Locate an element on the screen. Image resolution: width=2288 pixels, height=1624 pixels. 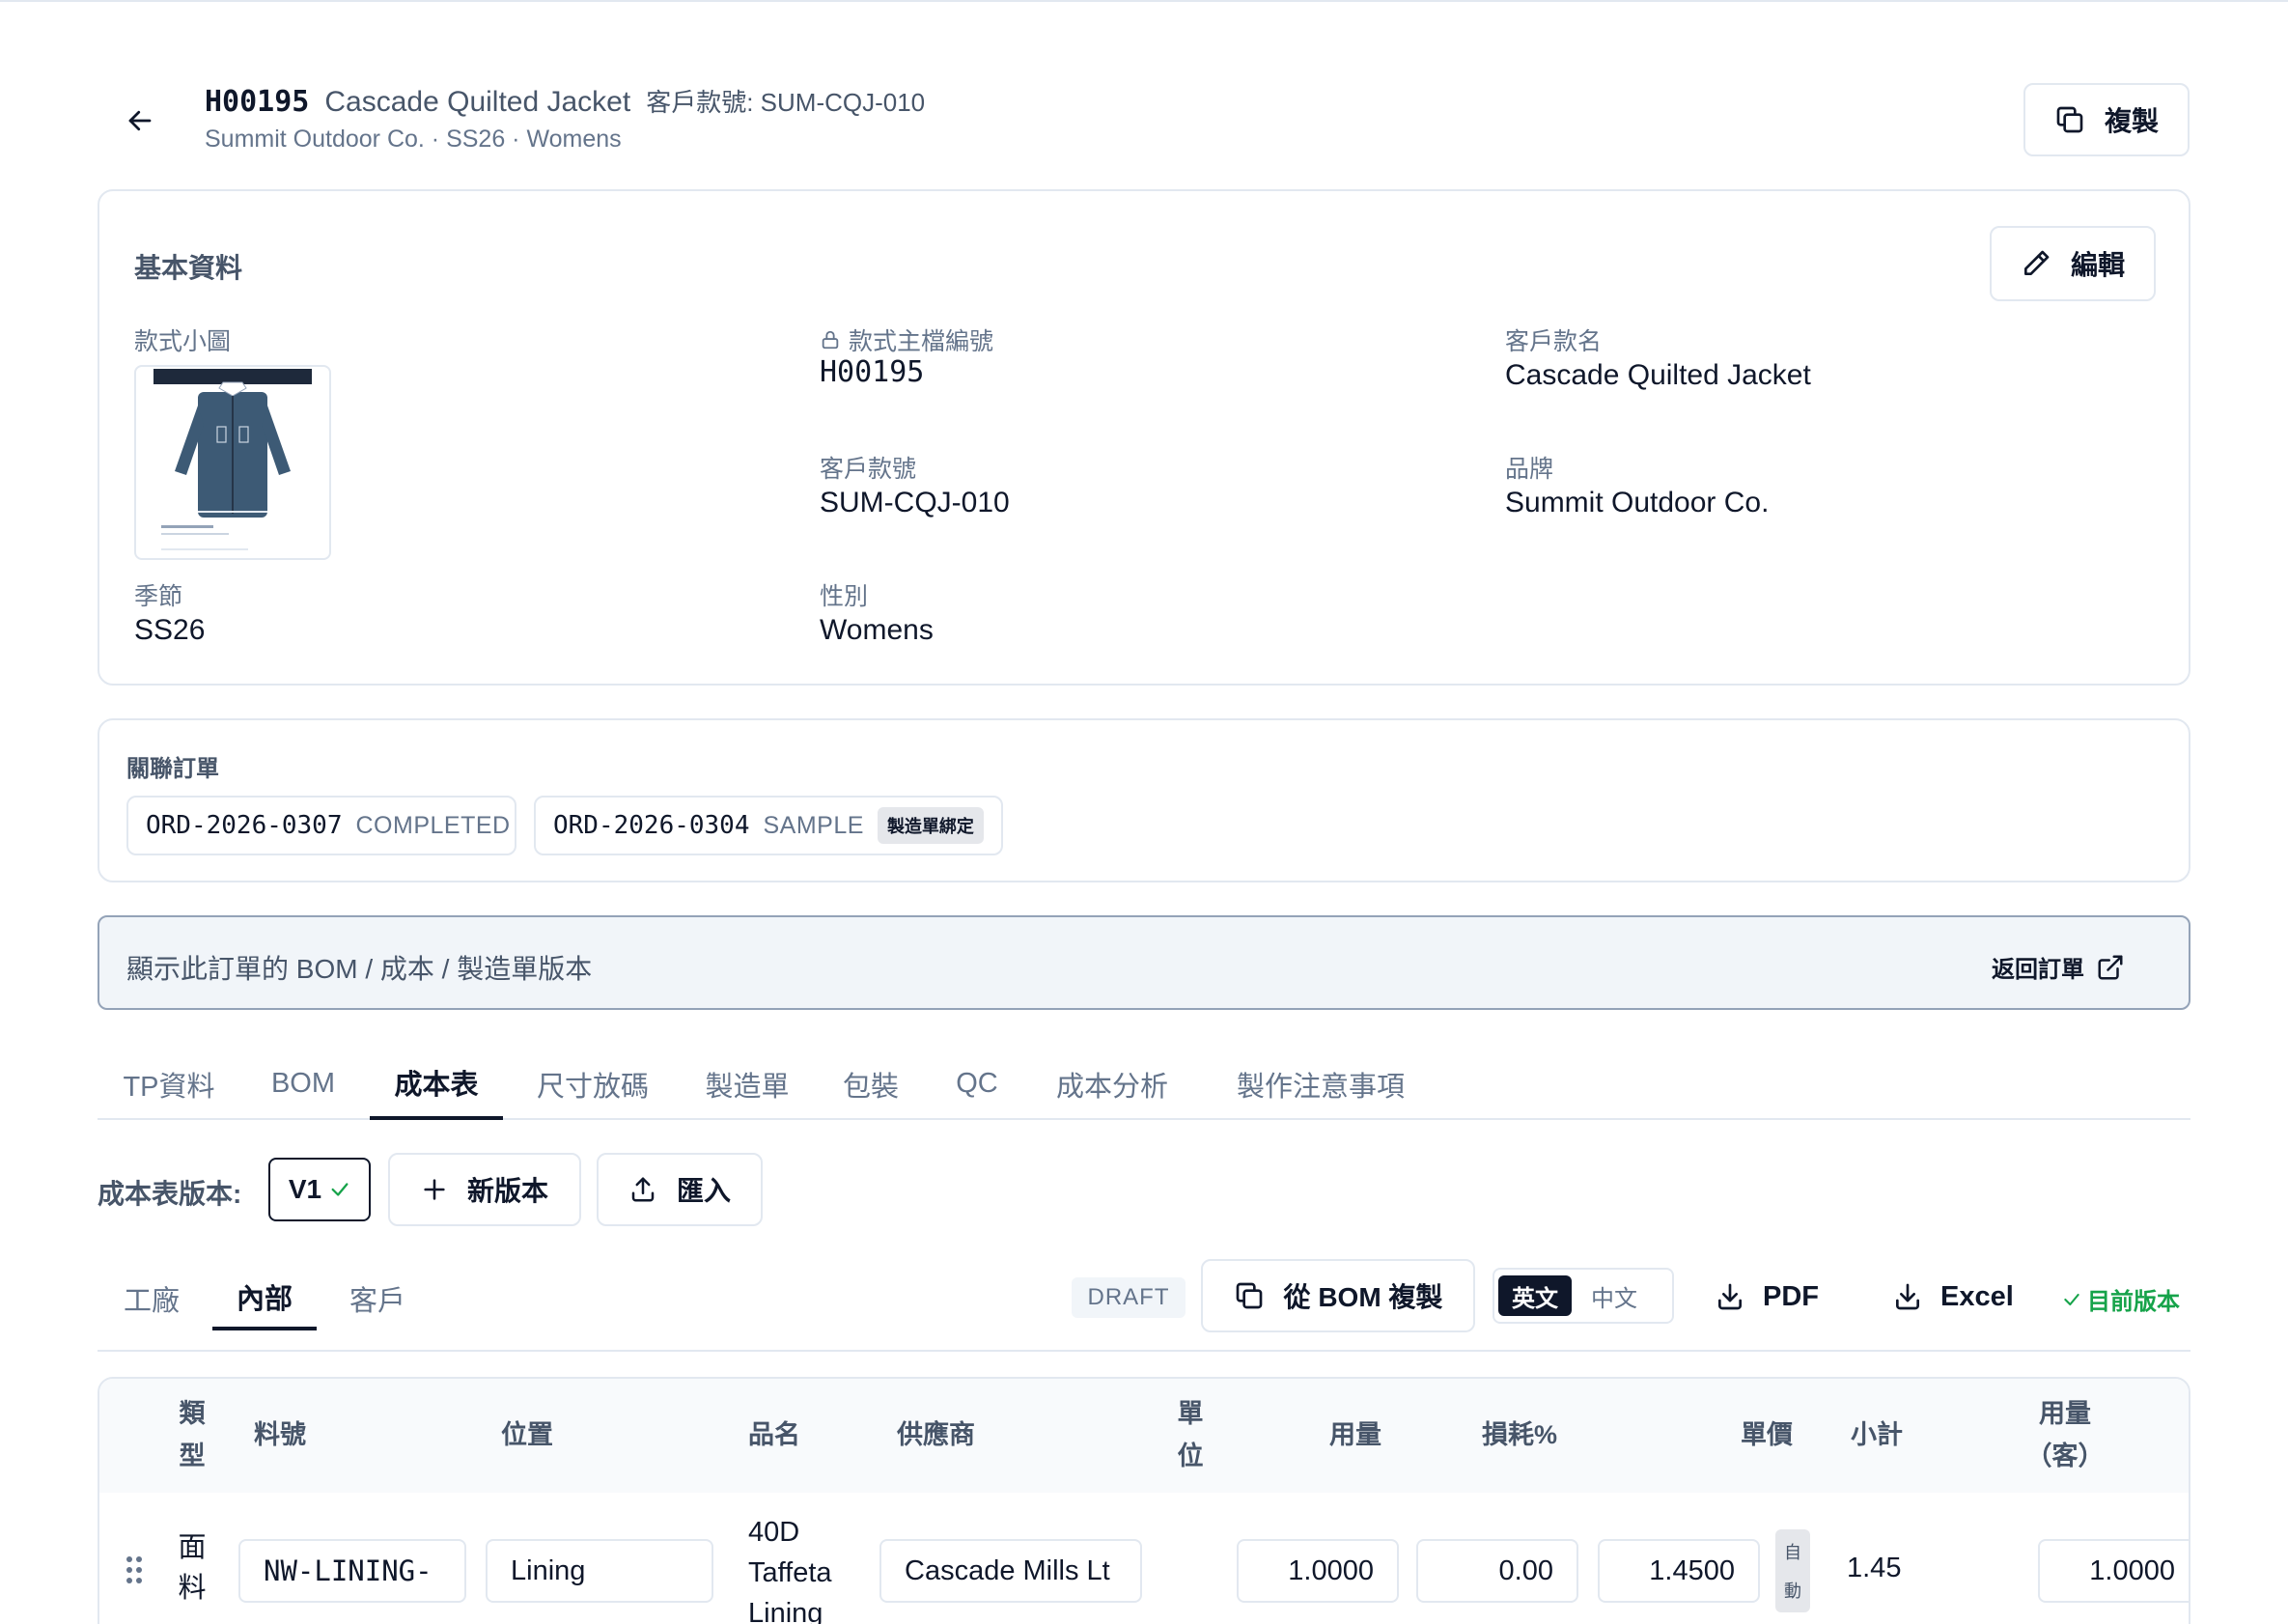
upload-icon is located at coordinates (643, 1189).